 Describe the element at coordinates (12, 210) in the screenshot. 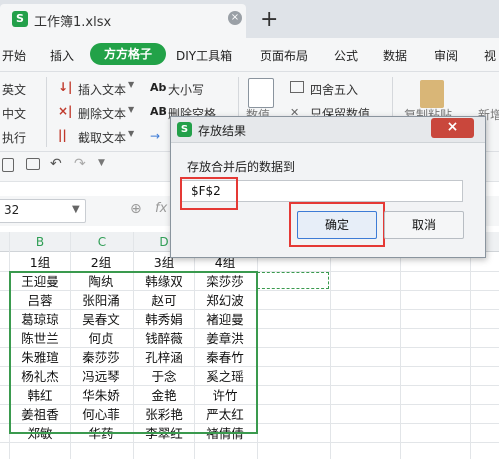

I see `name-box-value: 32` at that location.